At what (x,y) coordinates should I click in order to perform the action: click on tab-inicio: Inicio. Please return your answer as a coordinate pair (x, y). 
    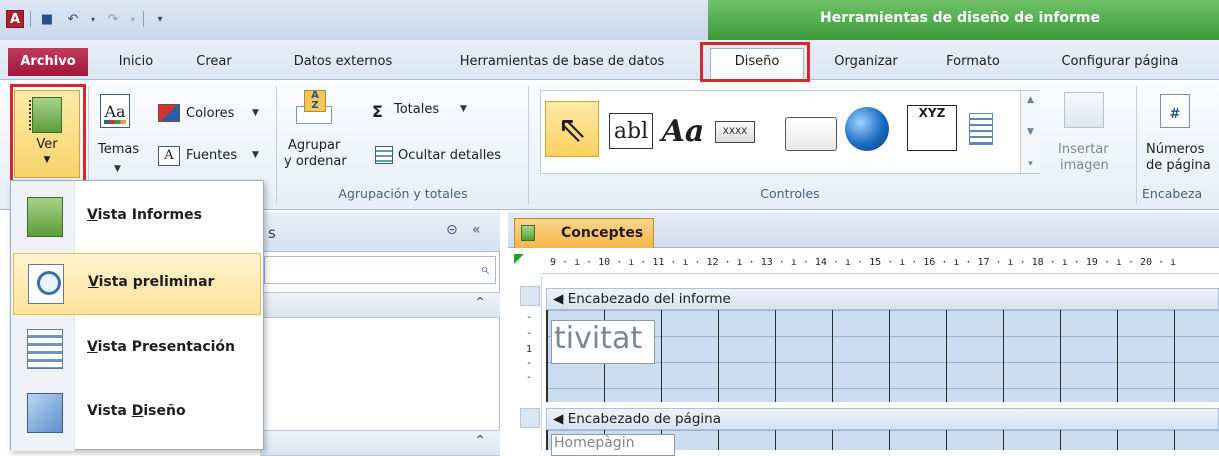
    Looking at the image, I should click on (136, 62).